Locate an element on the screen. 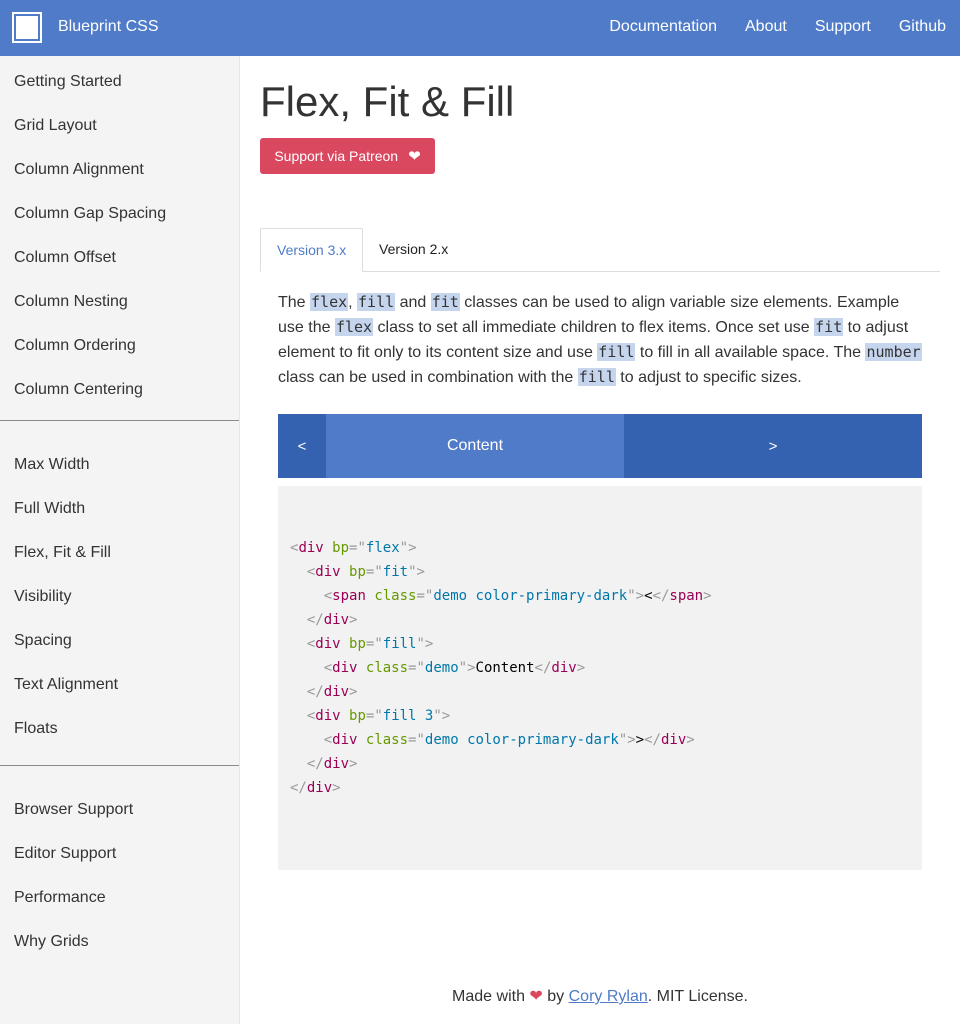 The height and width of the screenshot is (1024, 960). brand-name: Blueprint CSS is located at coordinates (108, 27).